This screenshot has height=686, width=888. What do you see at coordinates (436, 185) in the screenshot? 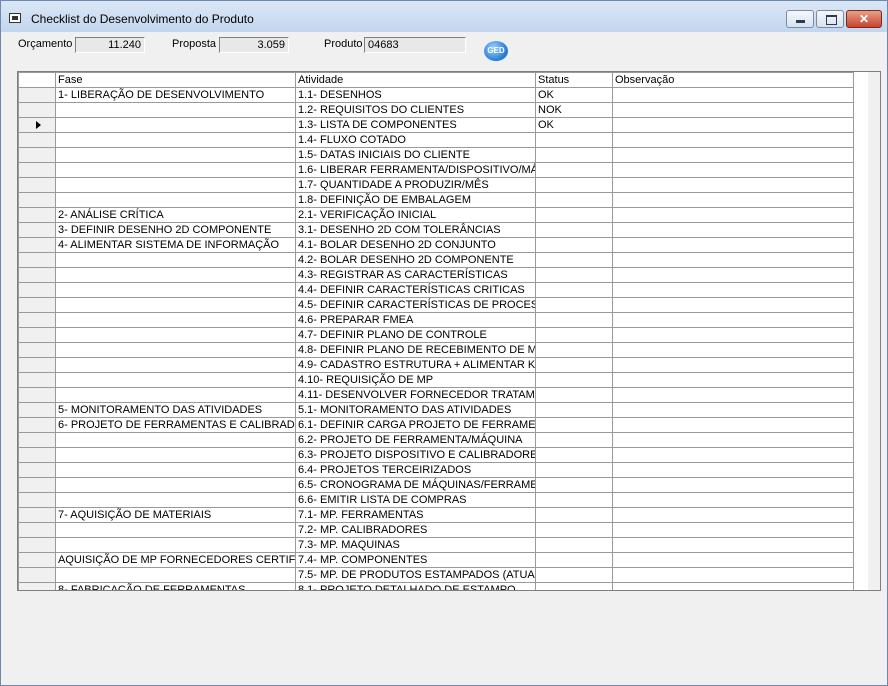
I see `table-row: 1.7- QUANTIDADE A PRODUZIR/MÊS` at bounding box center [436, 185].